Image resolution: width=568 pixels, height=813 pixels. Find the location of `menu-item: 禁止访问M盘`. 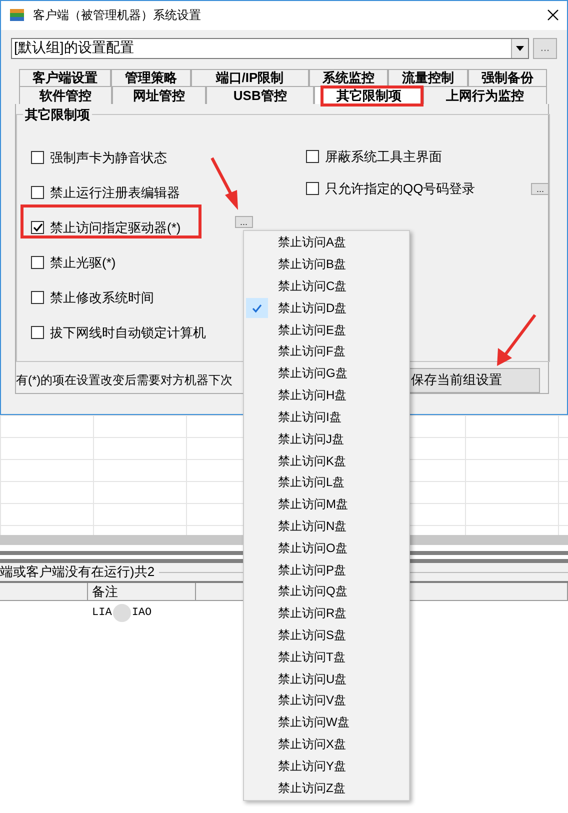

menu-item: 禁止访问M盘 is located at coordinates (326, 505).